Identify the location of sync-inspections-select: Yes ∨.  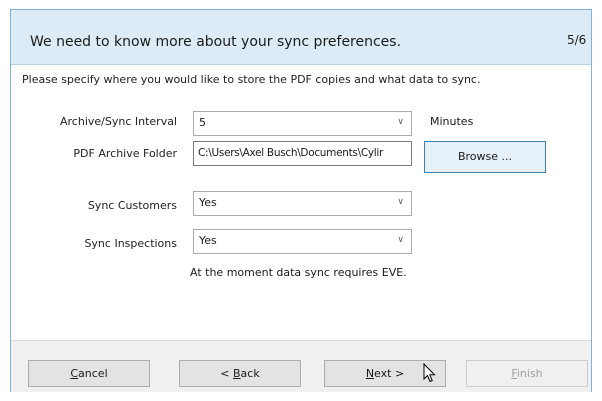
(302, 241).